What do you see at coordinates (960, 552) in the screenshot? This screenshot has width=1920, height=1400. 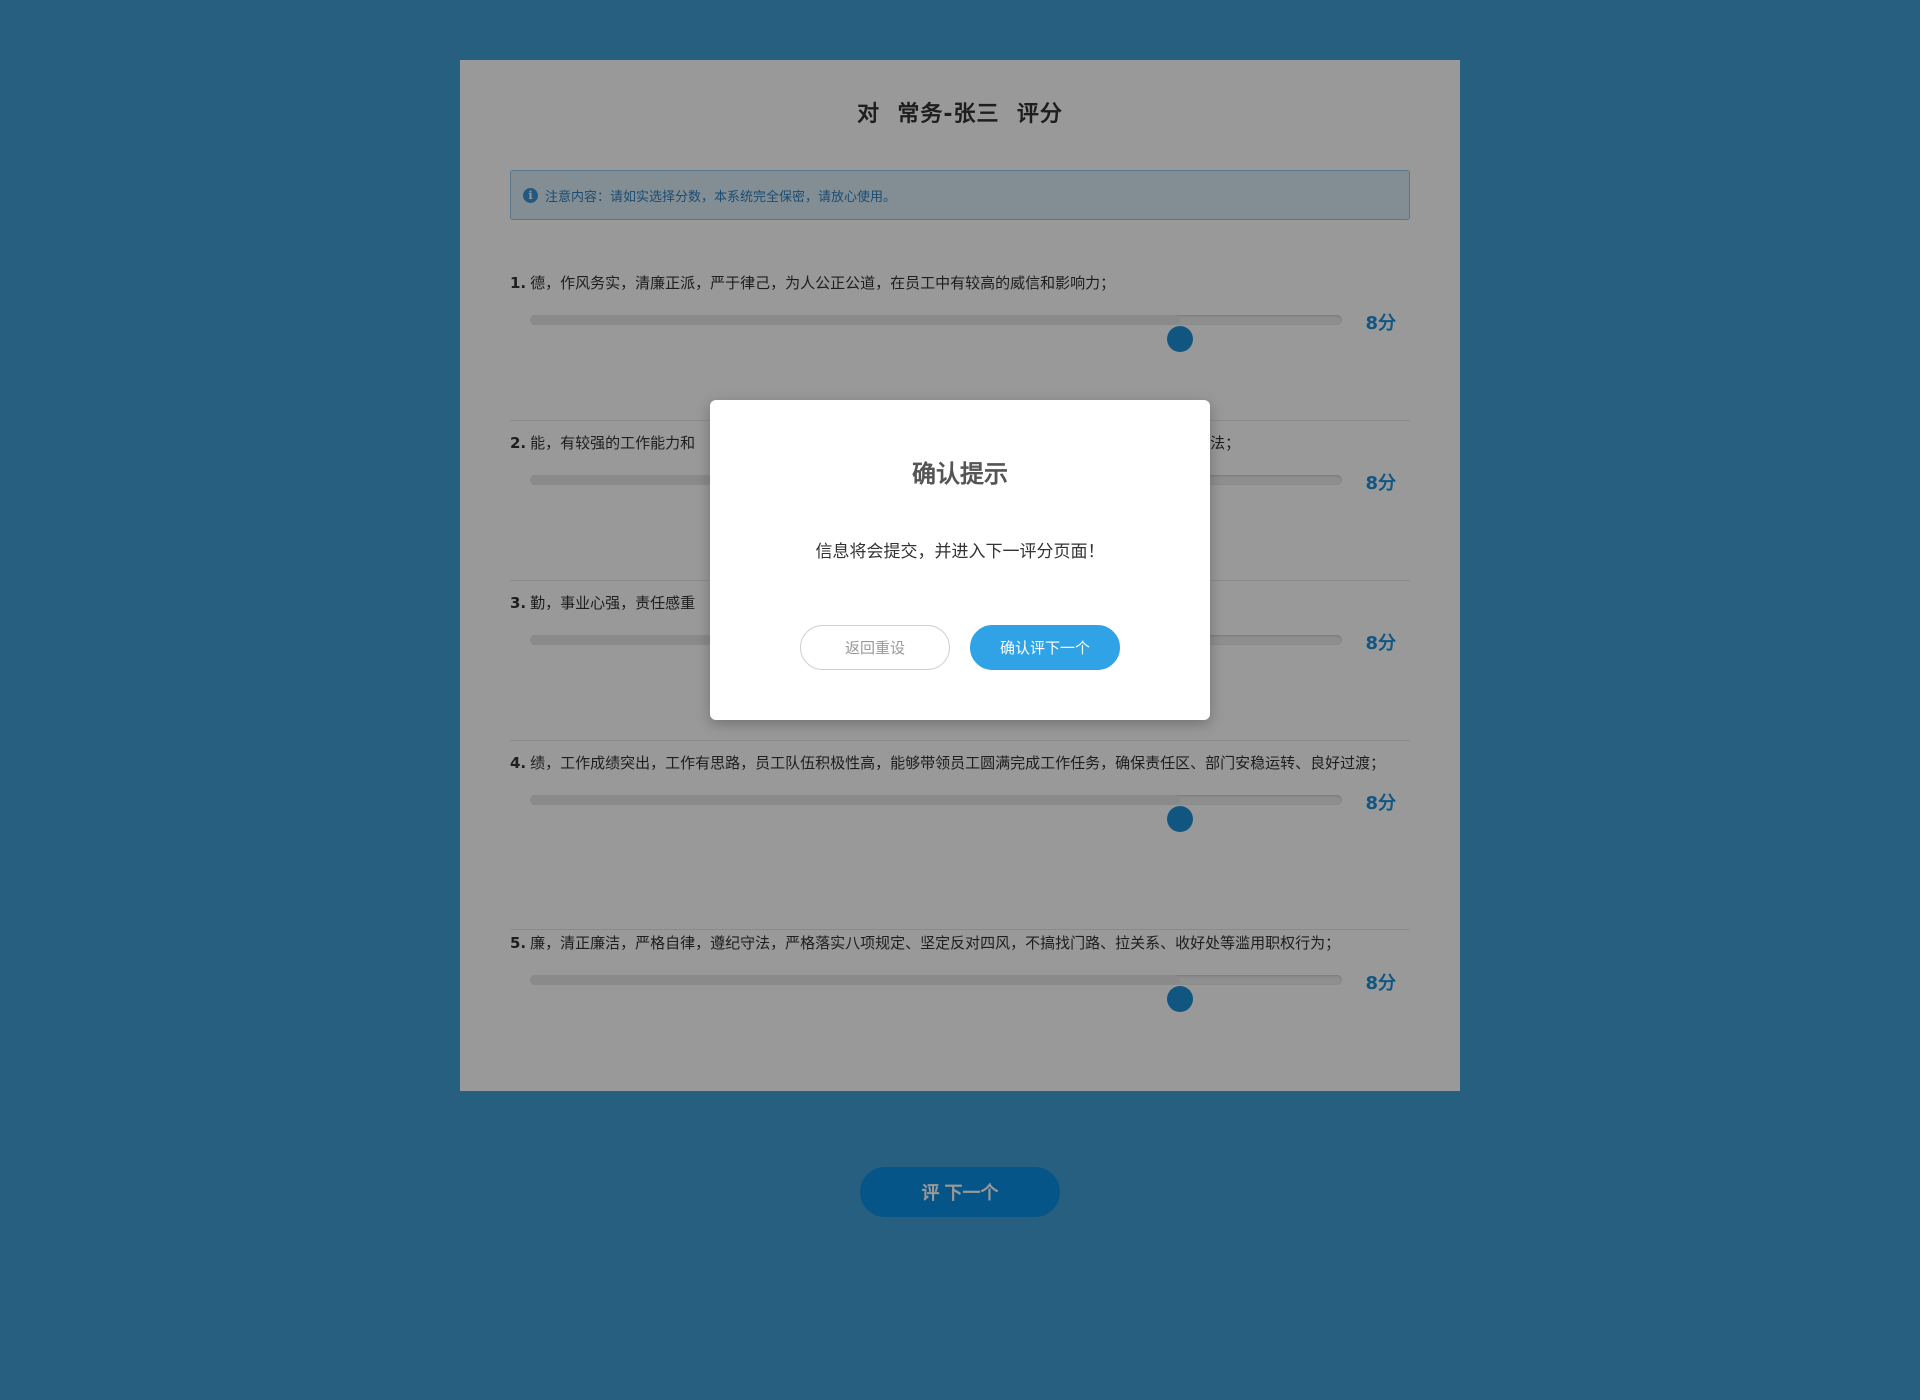 I see `dialog-message: 信息将会提交，并进入下一评分页面！` at bounding box center [960, 552].